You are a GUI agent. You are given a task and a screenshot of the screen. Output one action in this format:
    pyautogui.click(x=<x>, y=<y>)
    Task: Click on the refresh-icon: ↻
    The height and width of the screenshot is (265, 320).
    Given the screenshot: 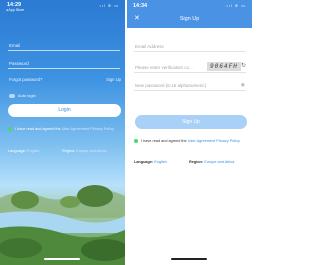 What is the action you would take?
    pyautogui.click(x=243, y=65)
    